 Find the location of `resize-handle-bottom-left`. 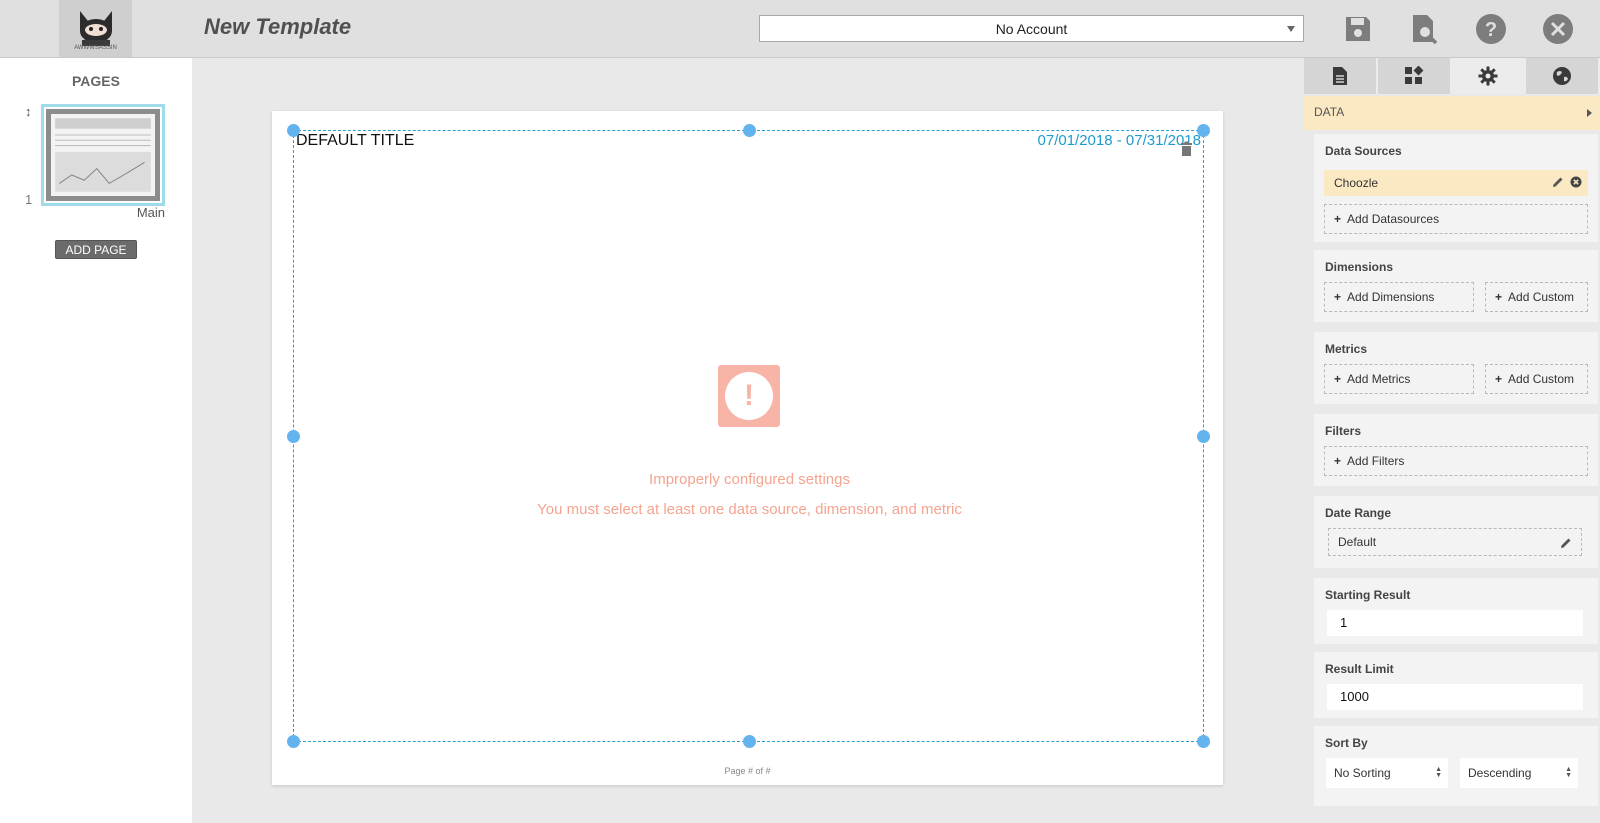

resize-handle-bottom-left is located at coordinates (293, 741).